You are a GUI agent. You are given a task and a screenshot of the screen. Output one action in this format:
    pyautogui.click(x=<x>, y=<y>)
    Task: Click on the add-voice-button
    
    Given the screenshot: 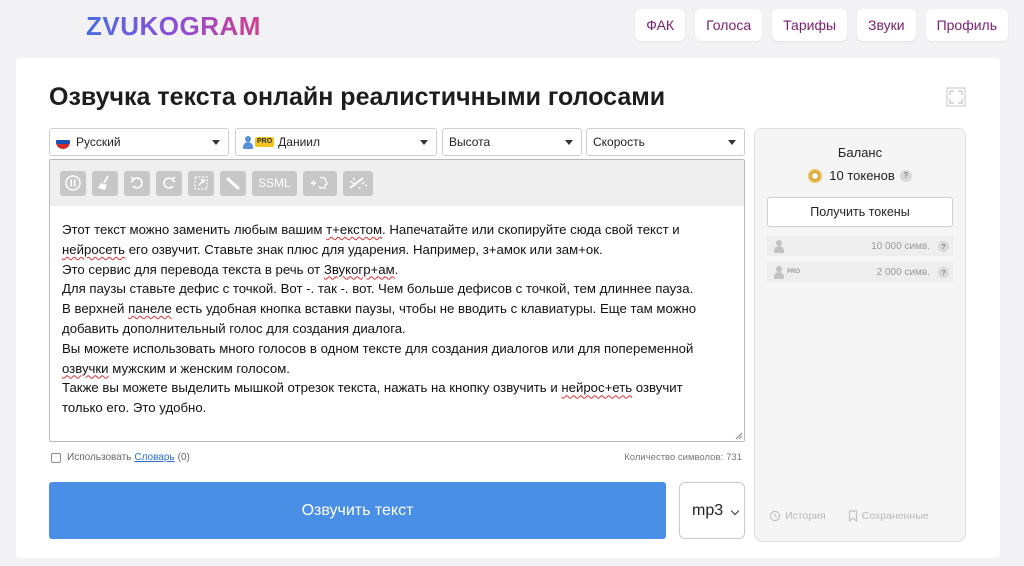 What is the action you would take?
    pyautogui.click(x=319, y=183)
    